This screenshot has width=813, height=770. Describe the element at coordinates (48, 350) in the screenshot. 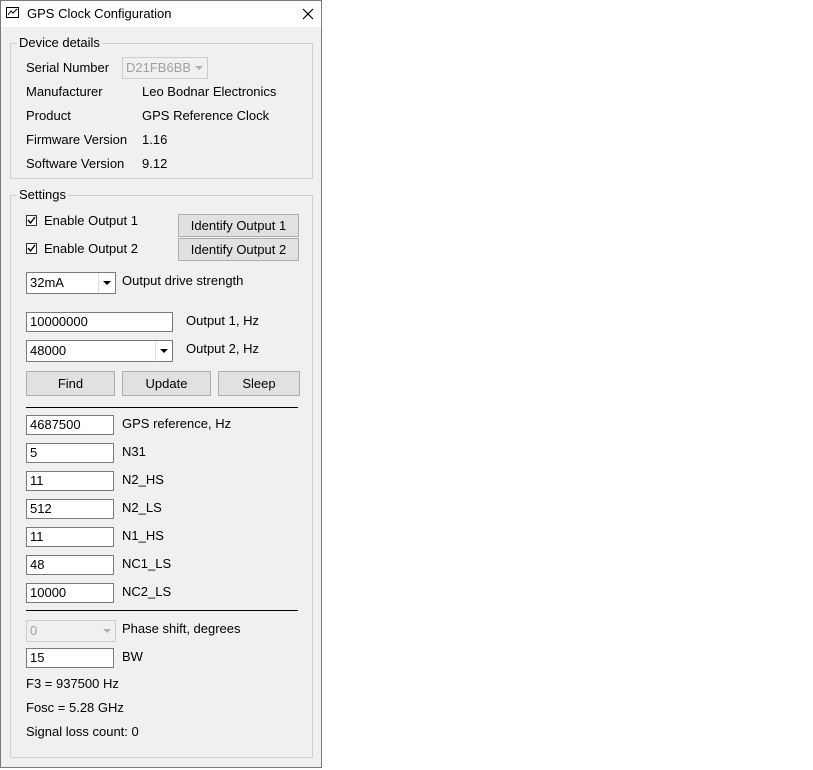

I see `output2-hz-value: 48000` at that location.